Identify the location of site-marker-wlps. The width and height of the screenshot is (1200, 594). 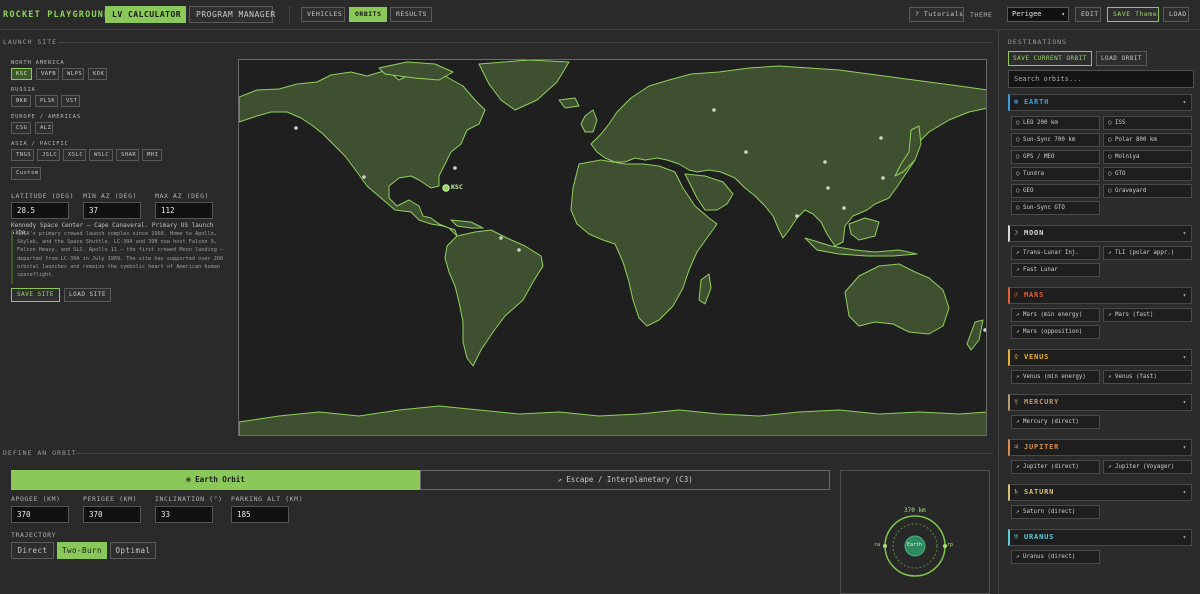
(455, 168).